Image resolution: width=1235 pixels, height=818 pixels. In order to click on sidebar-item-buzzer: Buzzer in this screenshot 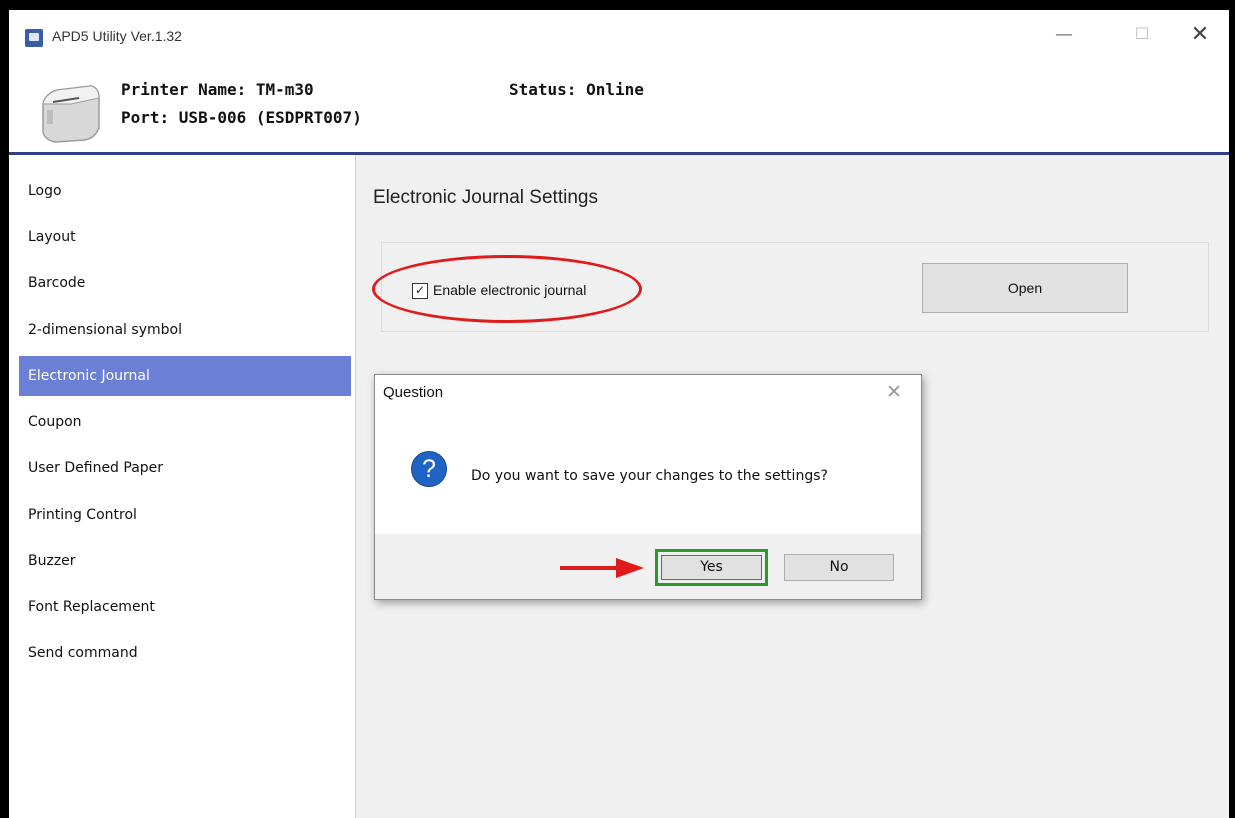, I will do `click(185, 561)`.